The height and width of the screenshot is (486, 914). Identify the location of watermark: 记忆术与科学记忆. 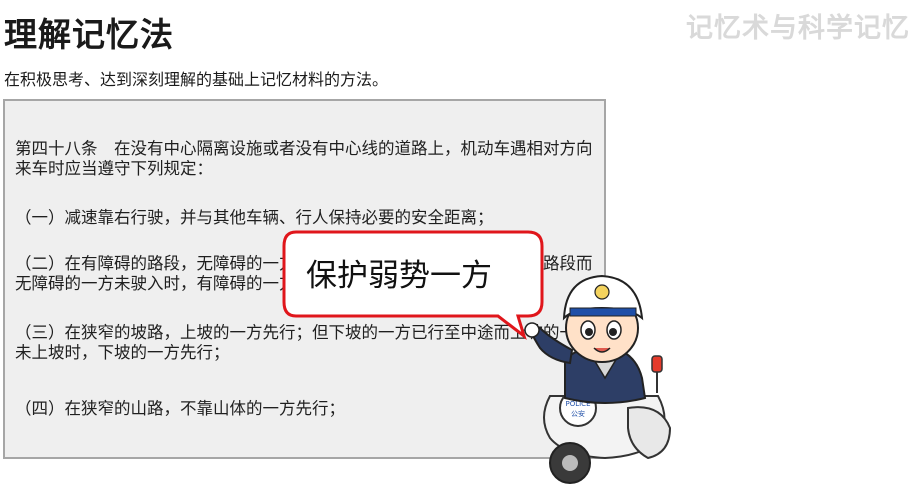
(798, 28).